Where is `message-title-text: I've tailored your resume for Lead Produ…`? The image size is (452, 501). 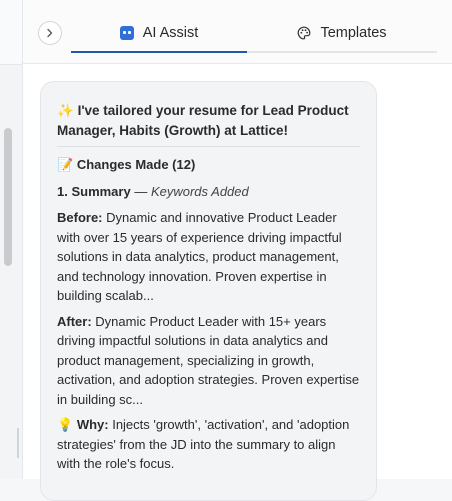 message-title-text: I've tailored your resume for Lead Produ… is located at coordinates (203, 120).